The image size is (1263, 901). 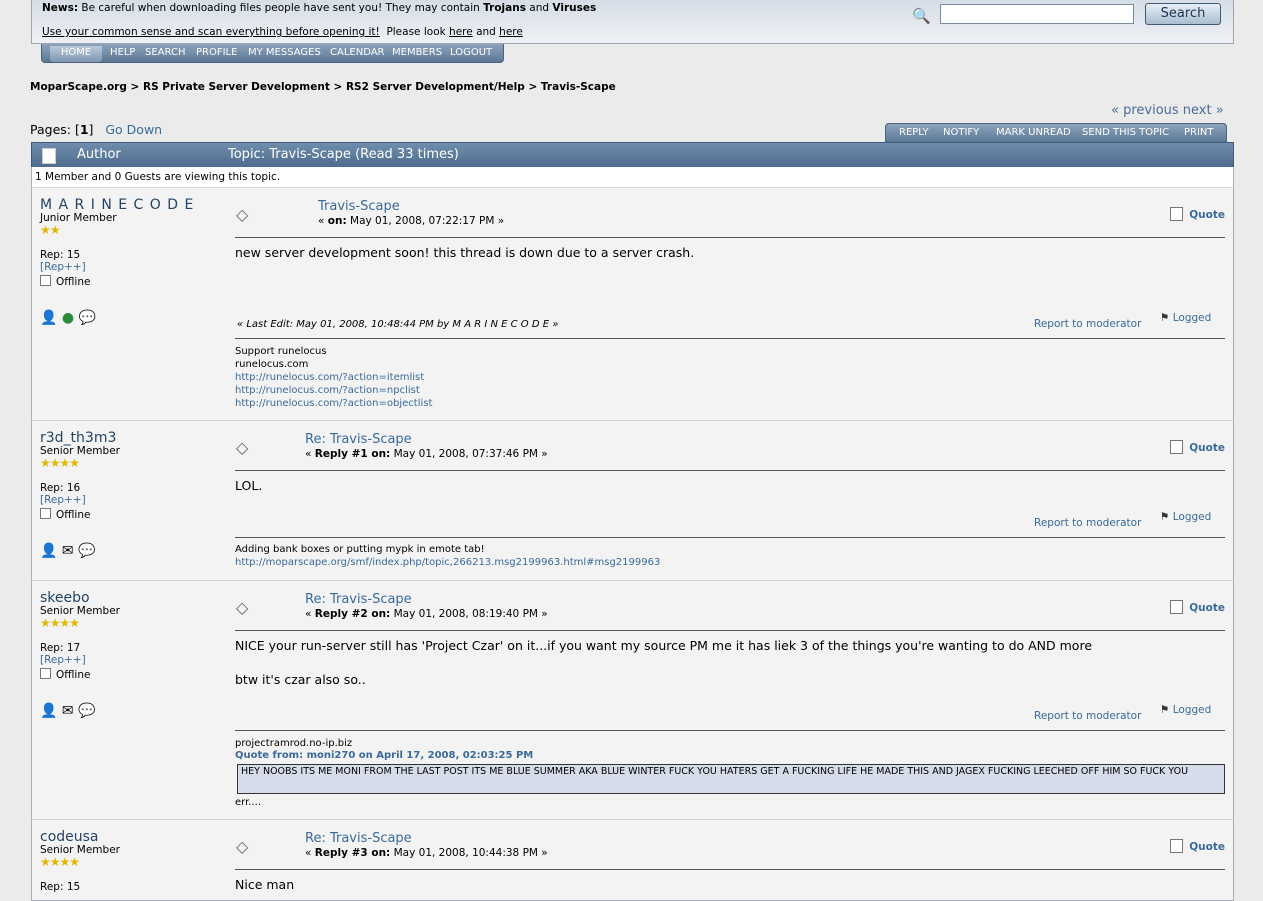 I want to click on meta-on: Reply #1 on:, so click(x=352, y=454).